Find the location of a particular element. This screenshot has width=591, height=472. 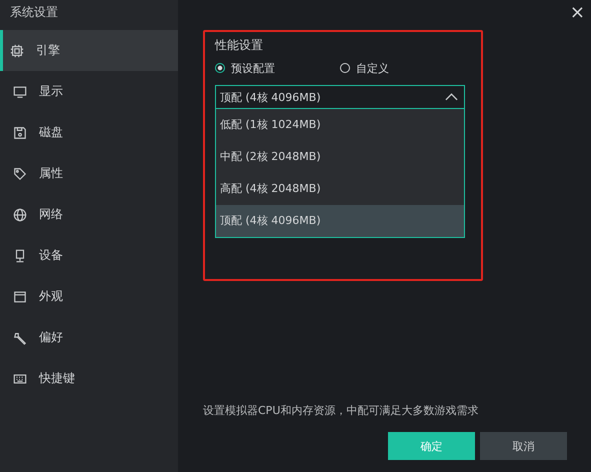

window-icon is located at coordinates (20, 297).